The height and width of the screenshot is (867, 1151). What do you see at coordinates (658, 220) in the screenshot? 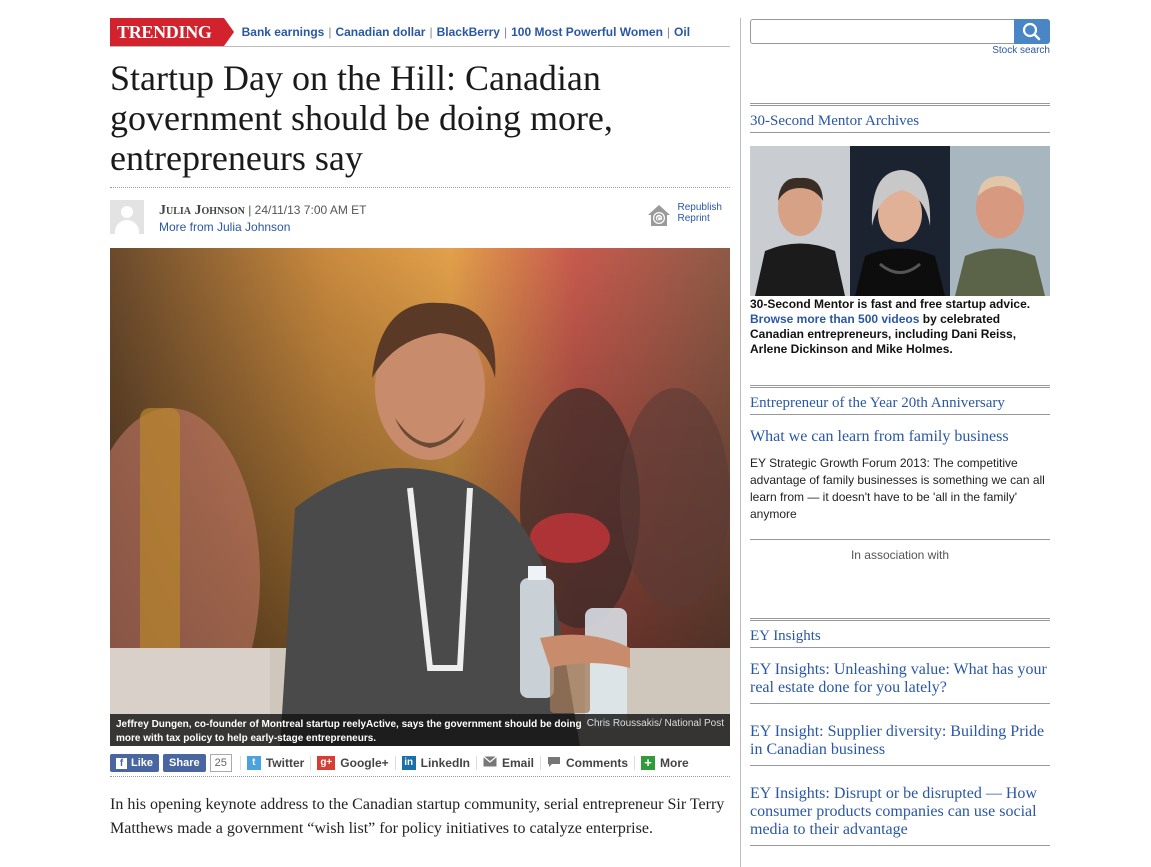
I see `svg-text: C` at bounding box center [658, 220].